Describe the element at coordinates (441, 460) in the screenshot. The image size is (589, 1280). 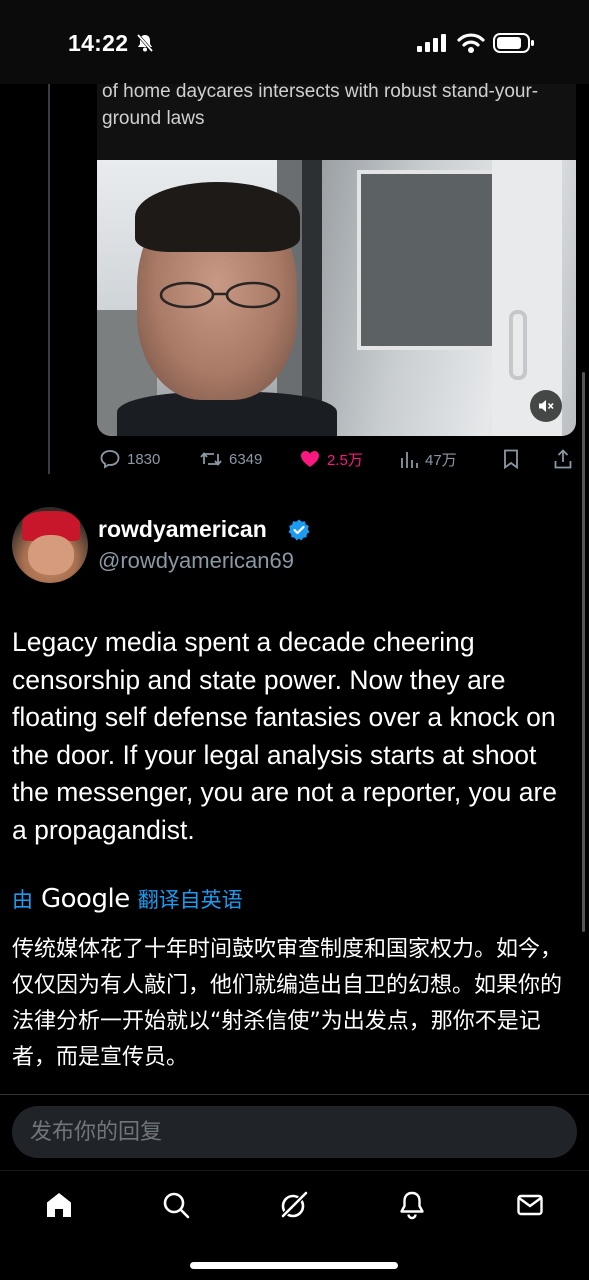
I see `views-count: 47万` at that location.